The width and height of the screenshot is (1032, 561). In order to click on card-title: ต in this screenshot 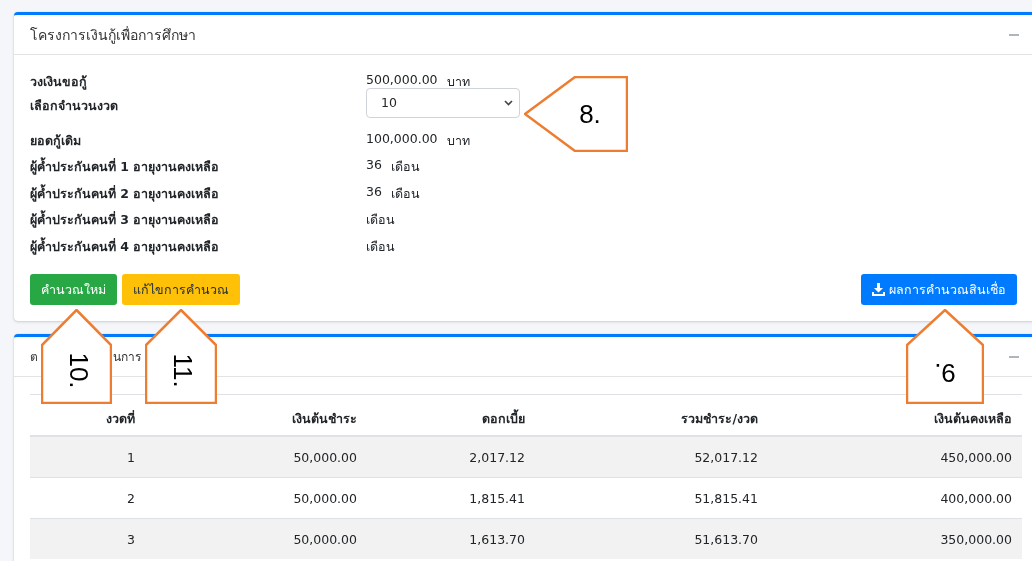, I will do `click(34, 357)`.